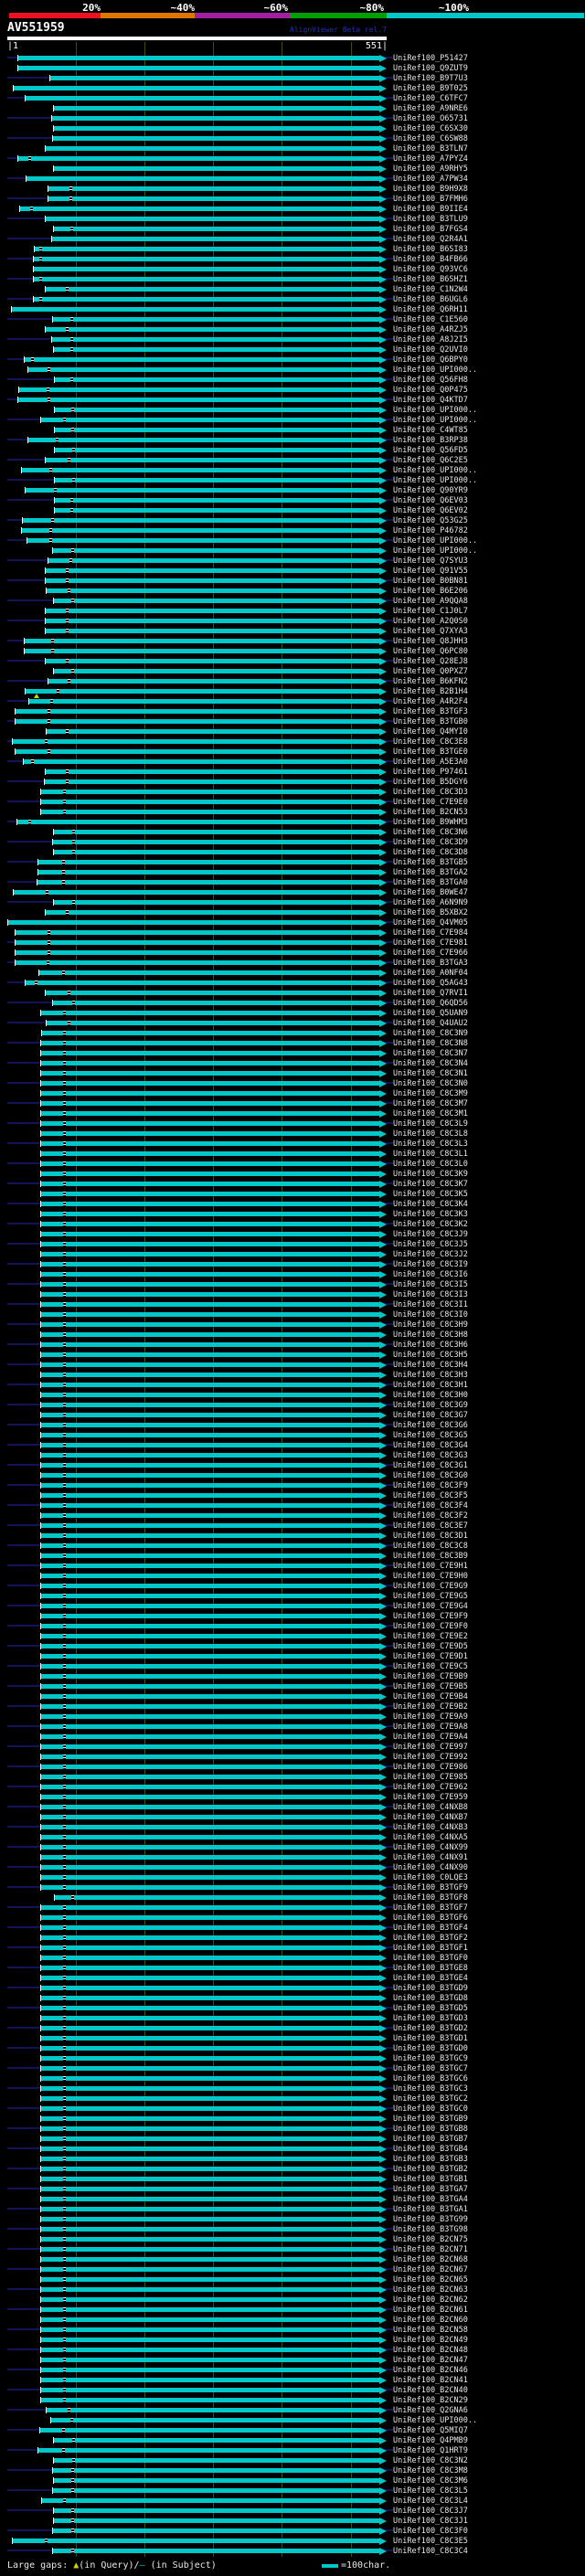  What do you see at coordinates (431, 330) in the screenshot?
I see `subject-label: UniRef100_A4RZJ5` at bounding box center [431, 330].